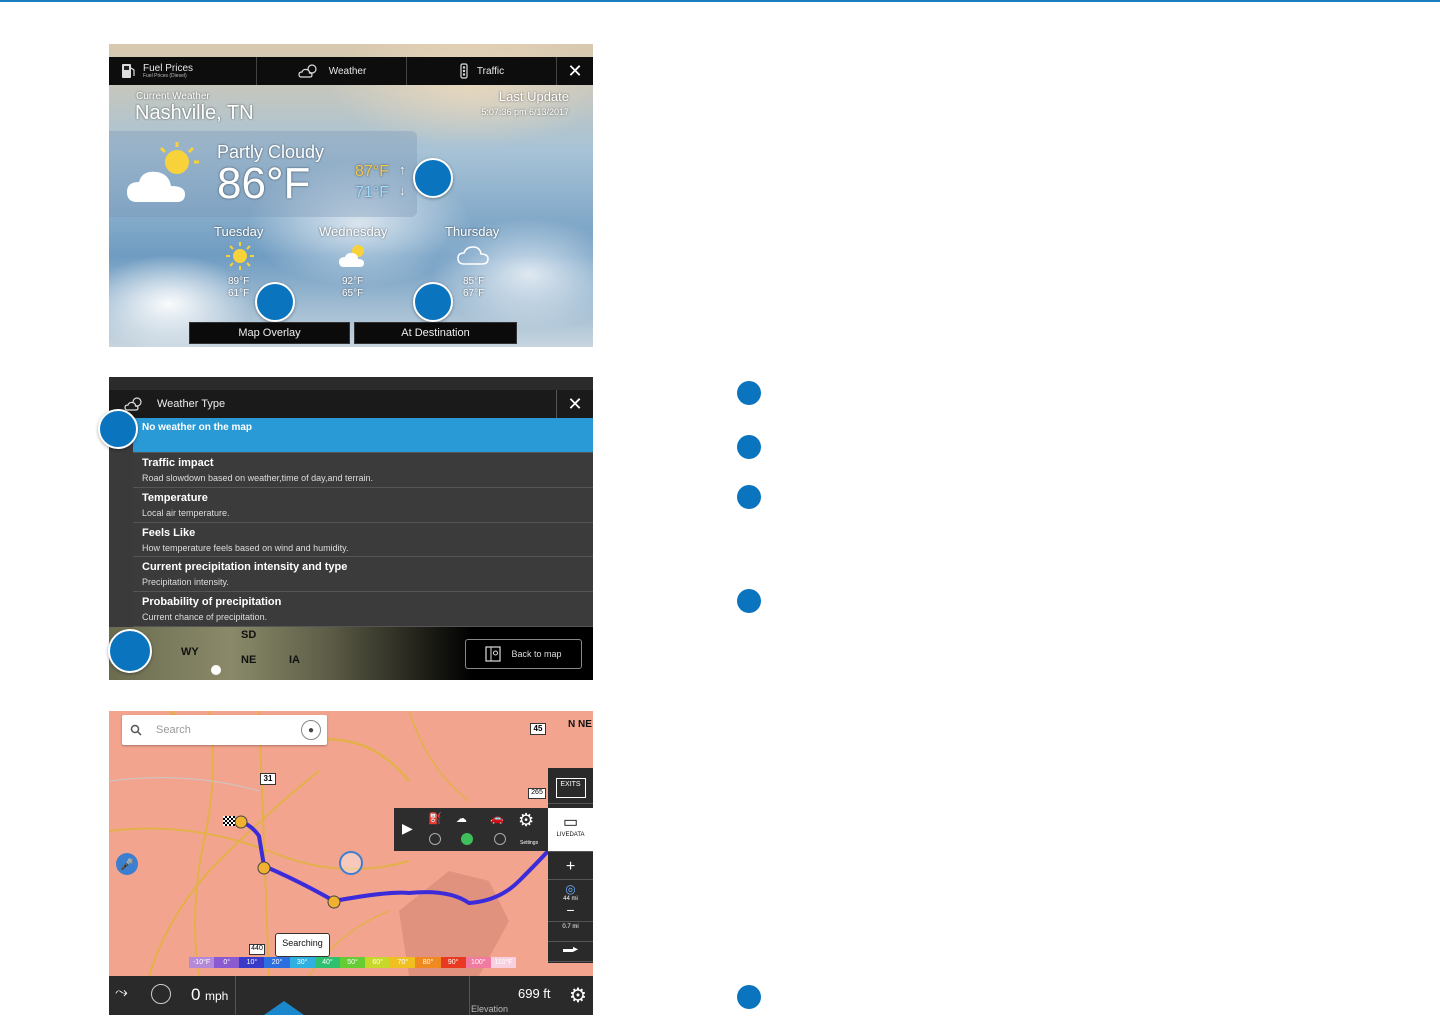  What do you see at coordinates (351, 404) in the screenshot?
I see `weather-type-header: Weather Type ✕` at bounding box center [351, 404].